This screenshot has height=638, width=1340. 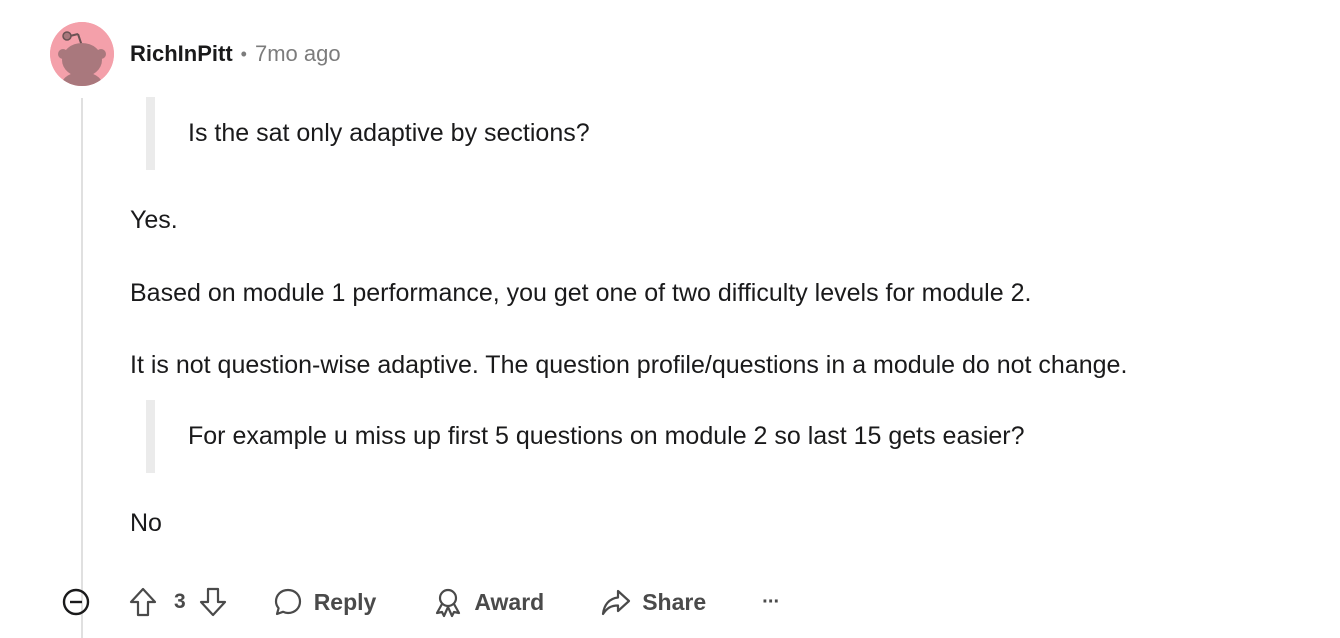 What do you see at coordinates (180, 601) in the screenshot?
I see `vote-score: 3` at bounding box center [180, 601].